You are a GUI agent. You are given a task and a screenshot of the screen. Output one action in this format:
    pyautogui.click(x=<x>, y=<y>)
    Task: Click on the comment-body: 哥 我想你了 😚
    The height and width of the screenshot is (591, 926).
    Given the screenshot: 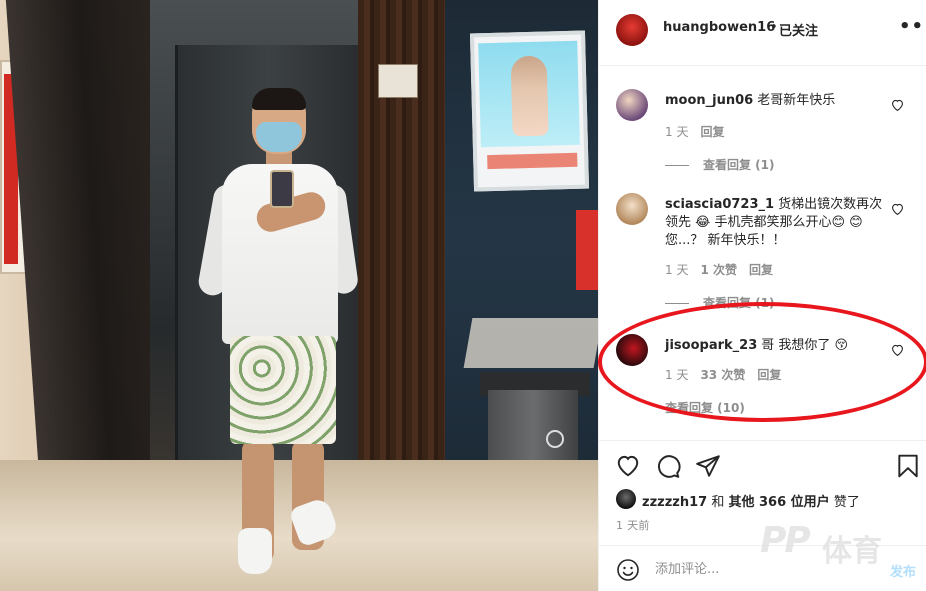 What is the action you would take?
    pyautogui.click(x=805, y=345)
    